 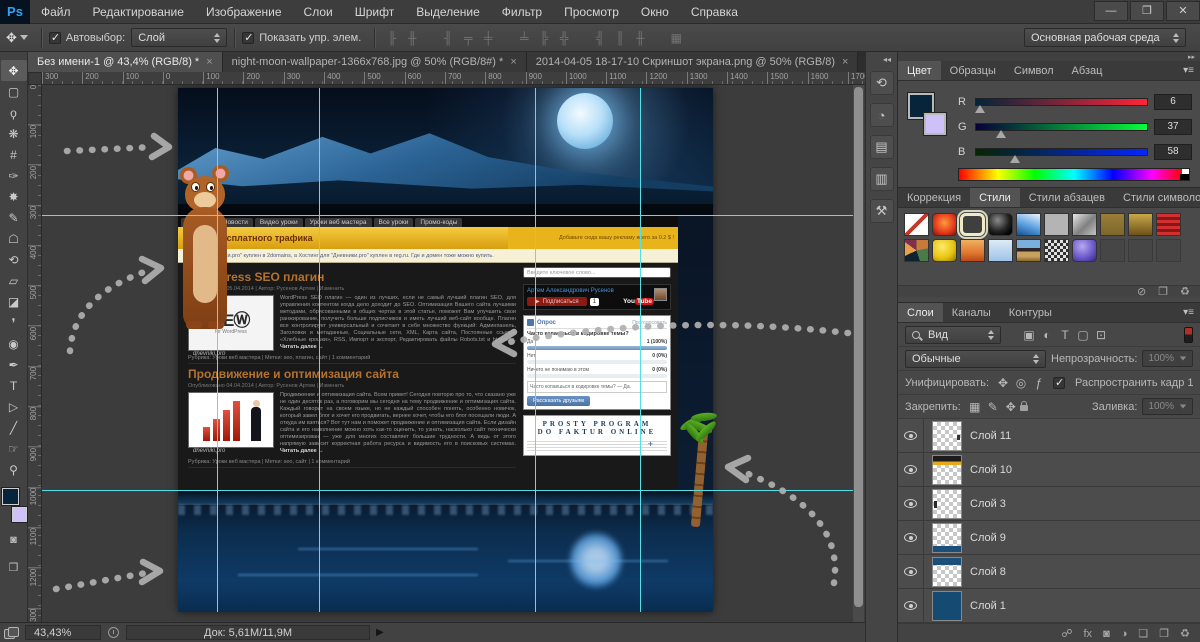 I want to click on status-expand-icon: ▶, so click(x=380, y=632).